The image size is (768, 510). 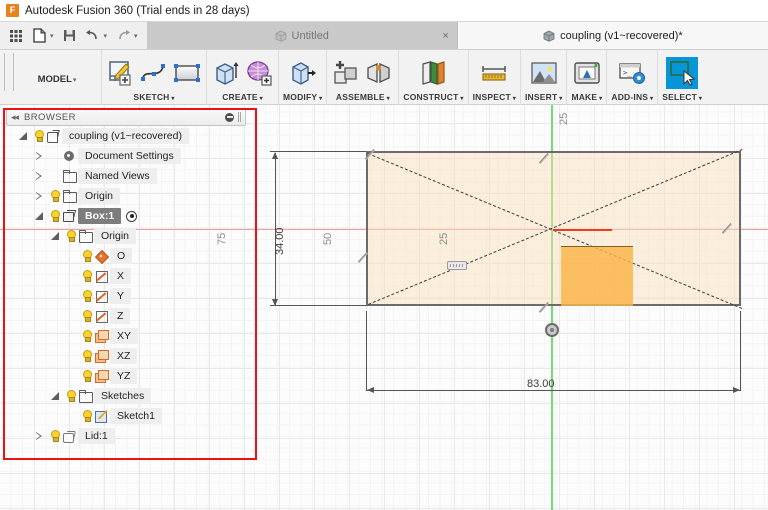 I want to click on spline-icon, so click(x=154, y=73).